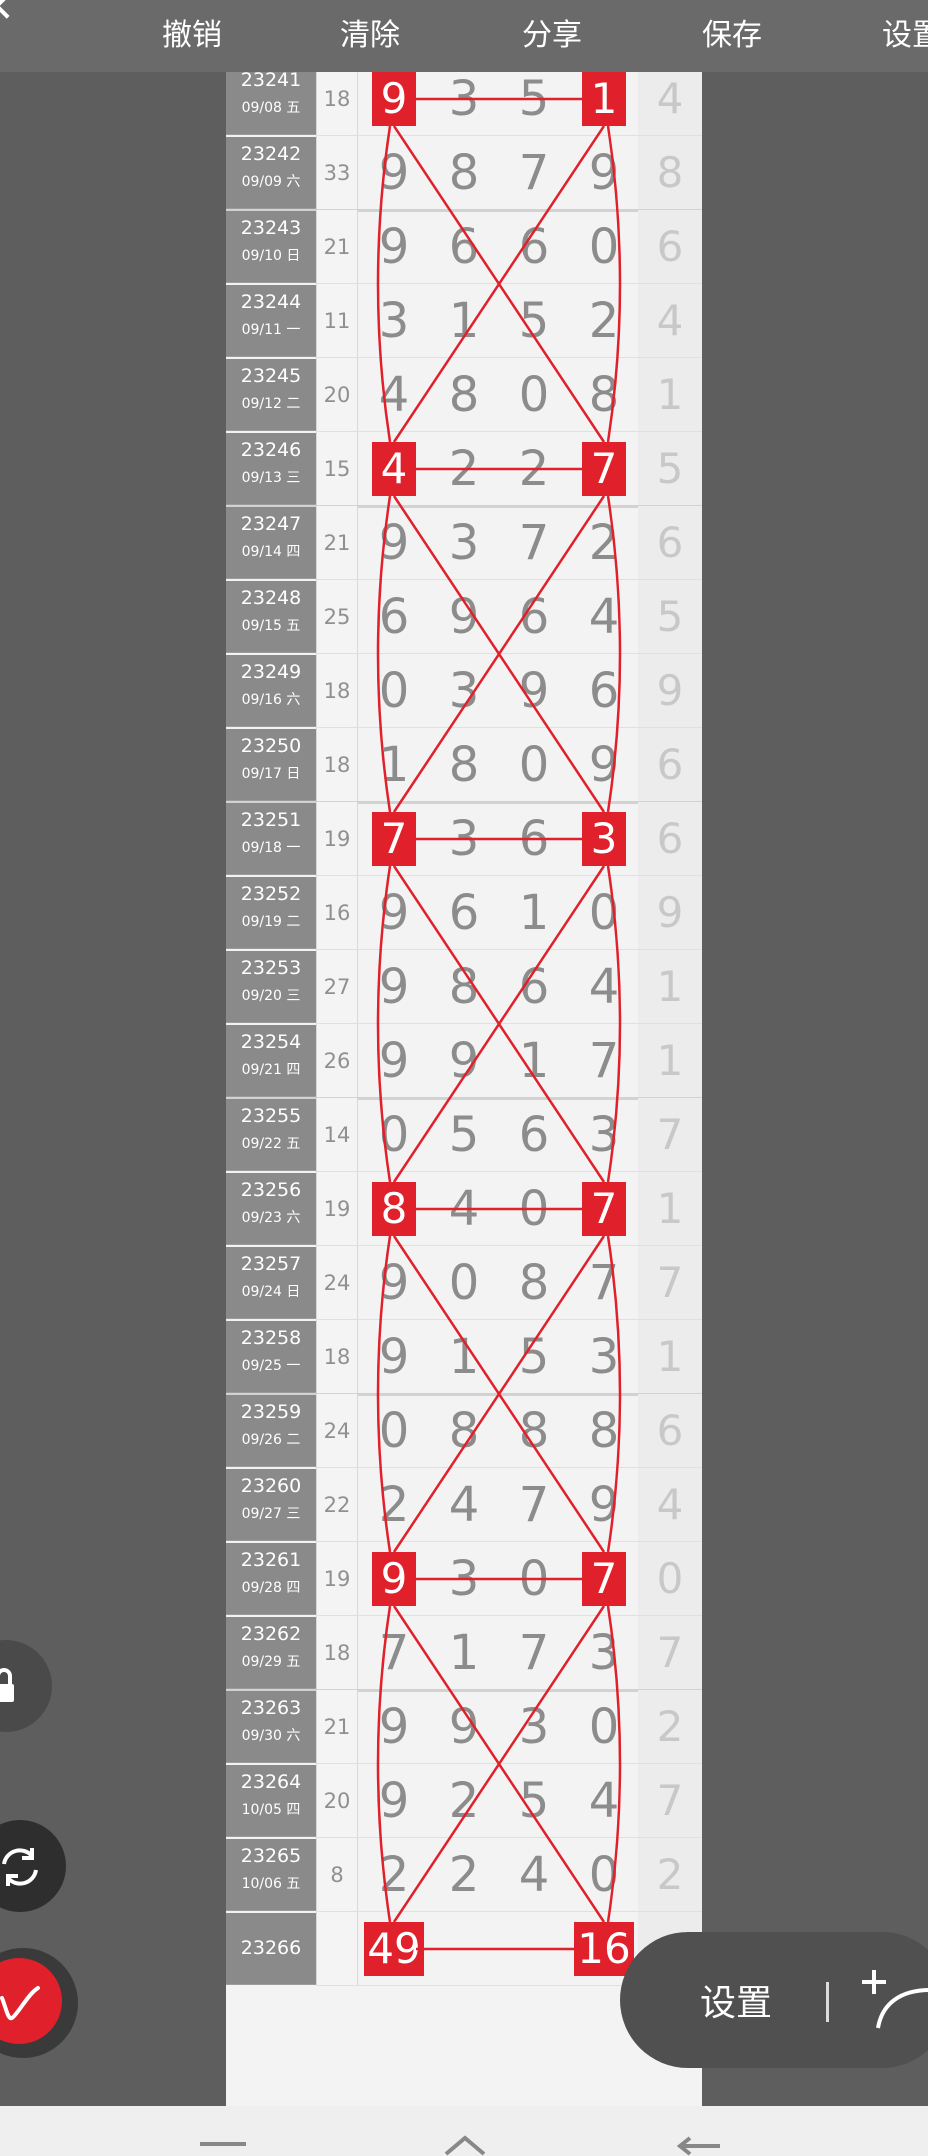 This screenshot has width=928, height=2156. What do you see at coordinates (670, 691) in the screenshot?
I see `extra-digit: 9` at bounding box center [670, 691].